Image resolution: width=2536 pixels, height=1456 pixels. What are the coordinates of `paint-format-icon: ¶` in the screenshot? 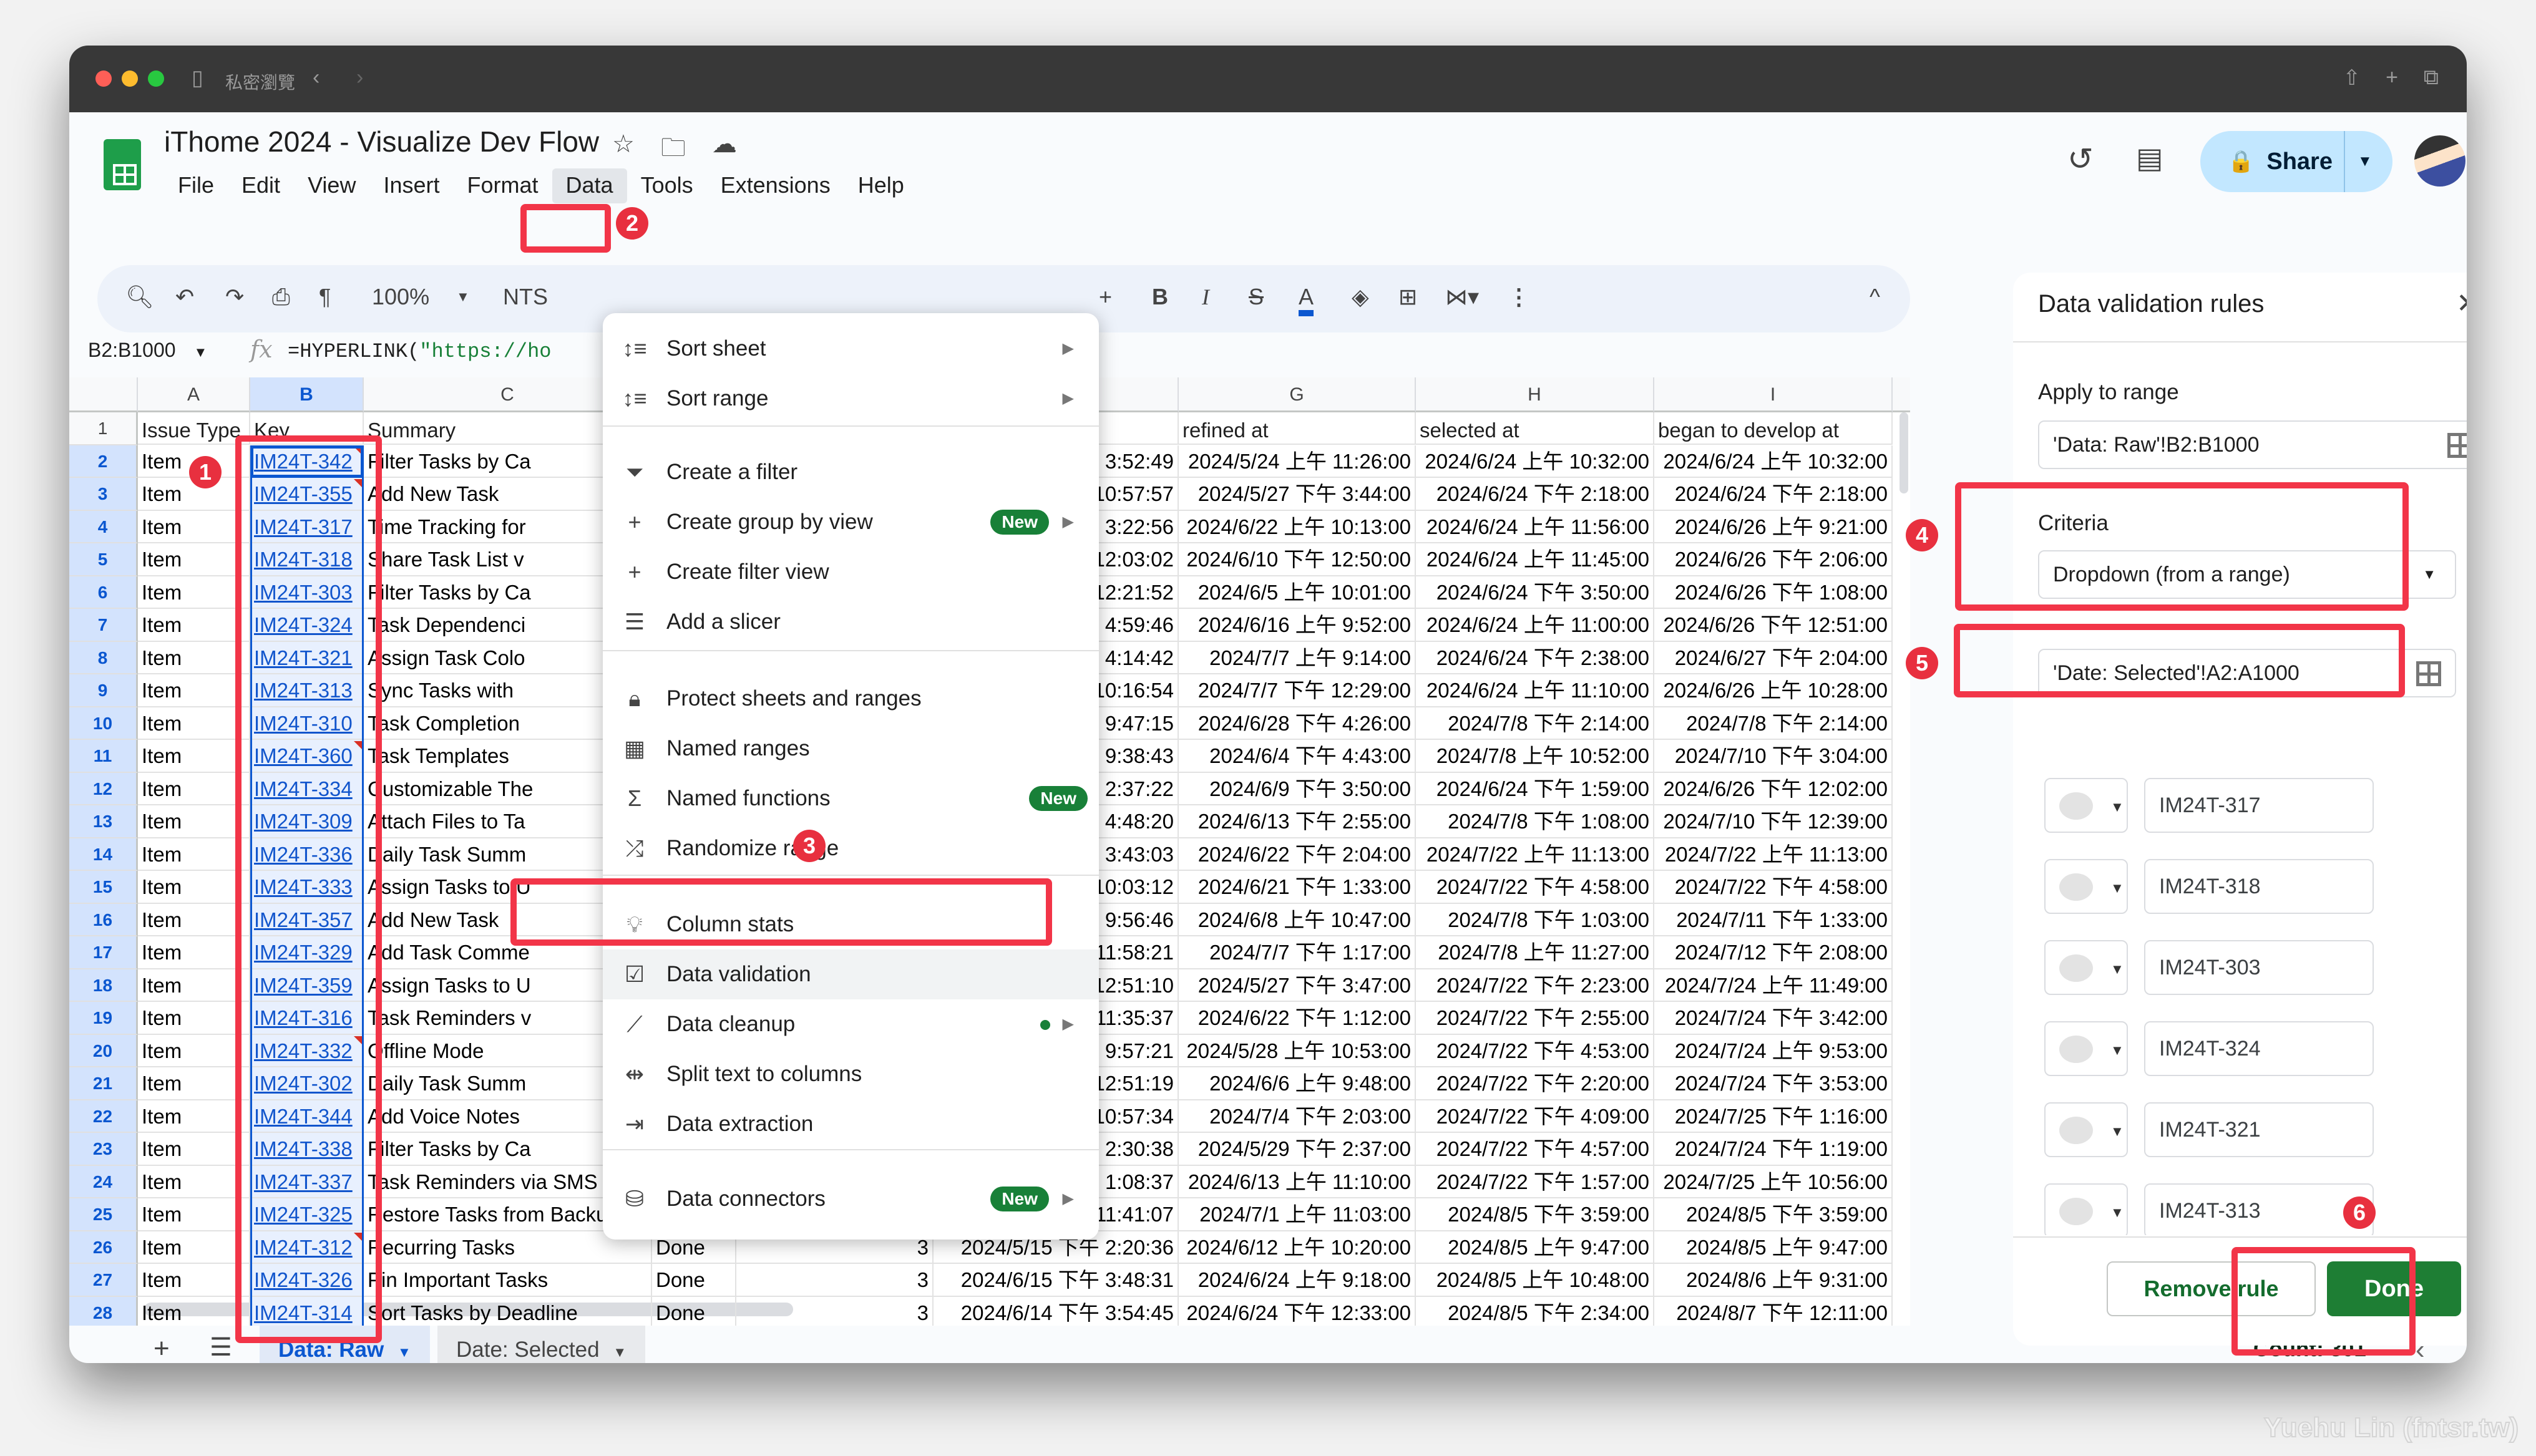 It's located at (325, 297).